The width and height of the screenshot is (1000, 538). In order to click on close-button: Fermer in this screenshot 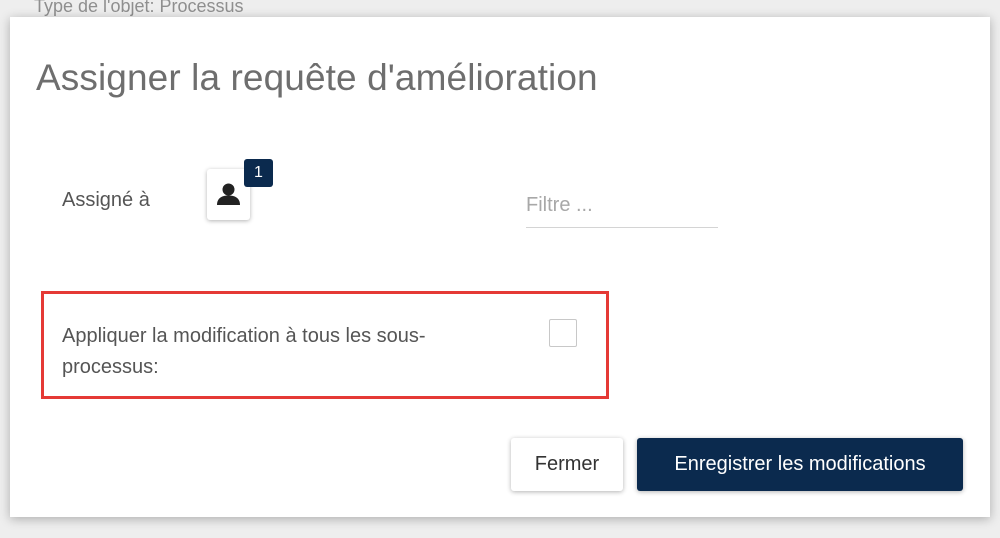, I will do `click(567, 464)`.